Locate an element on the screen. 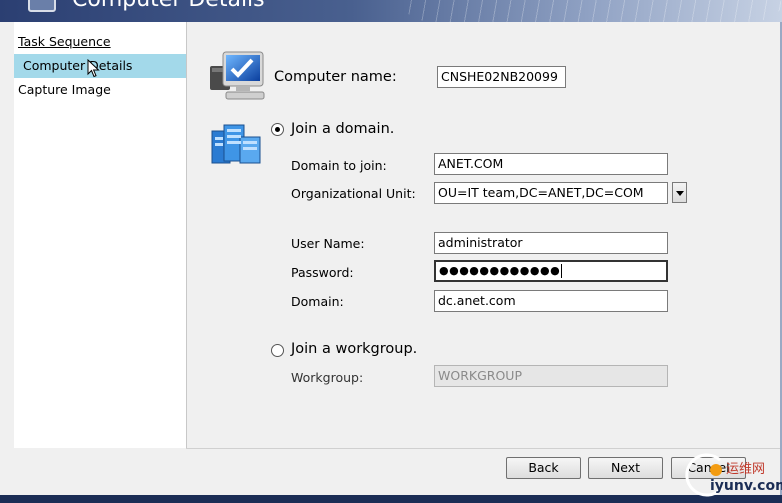  join-domain-label: Join a domain. is located at coordinates (342, 129).